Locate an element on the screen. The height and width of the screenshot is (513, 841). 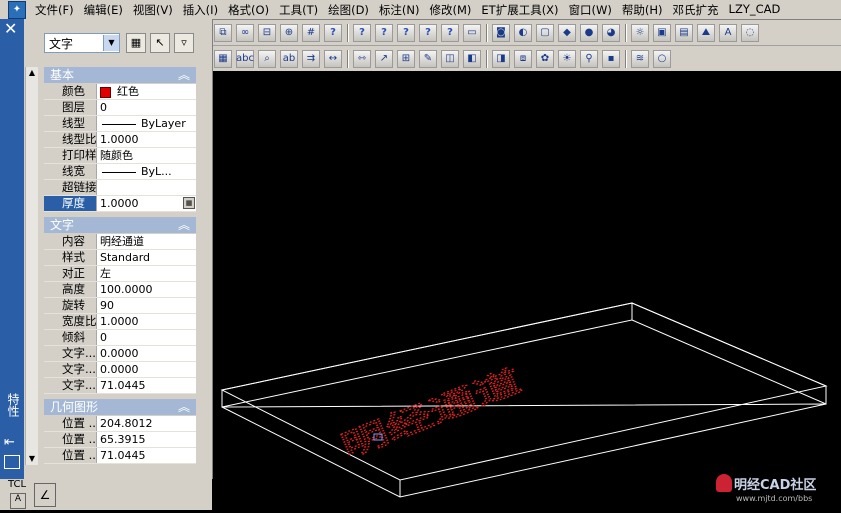
palette-menu-icon is located at coordinates (12, 462).